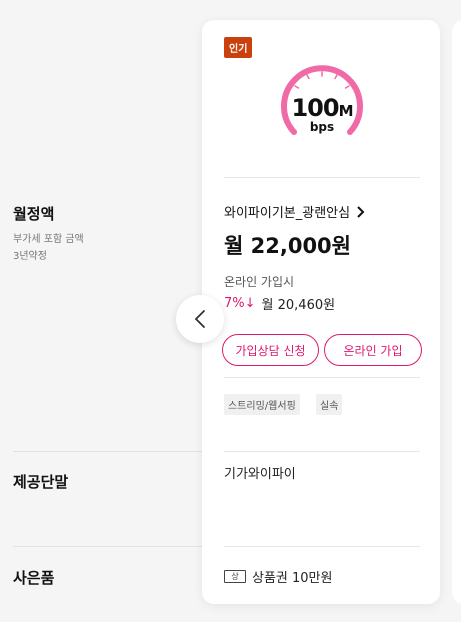 This screenshot has height=622, width=461. I want to click on speed-unit: bps, so click(322, 127).